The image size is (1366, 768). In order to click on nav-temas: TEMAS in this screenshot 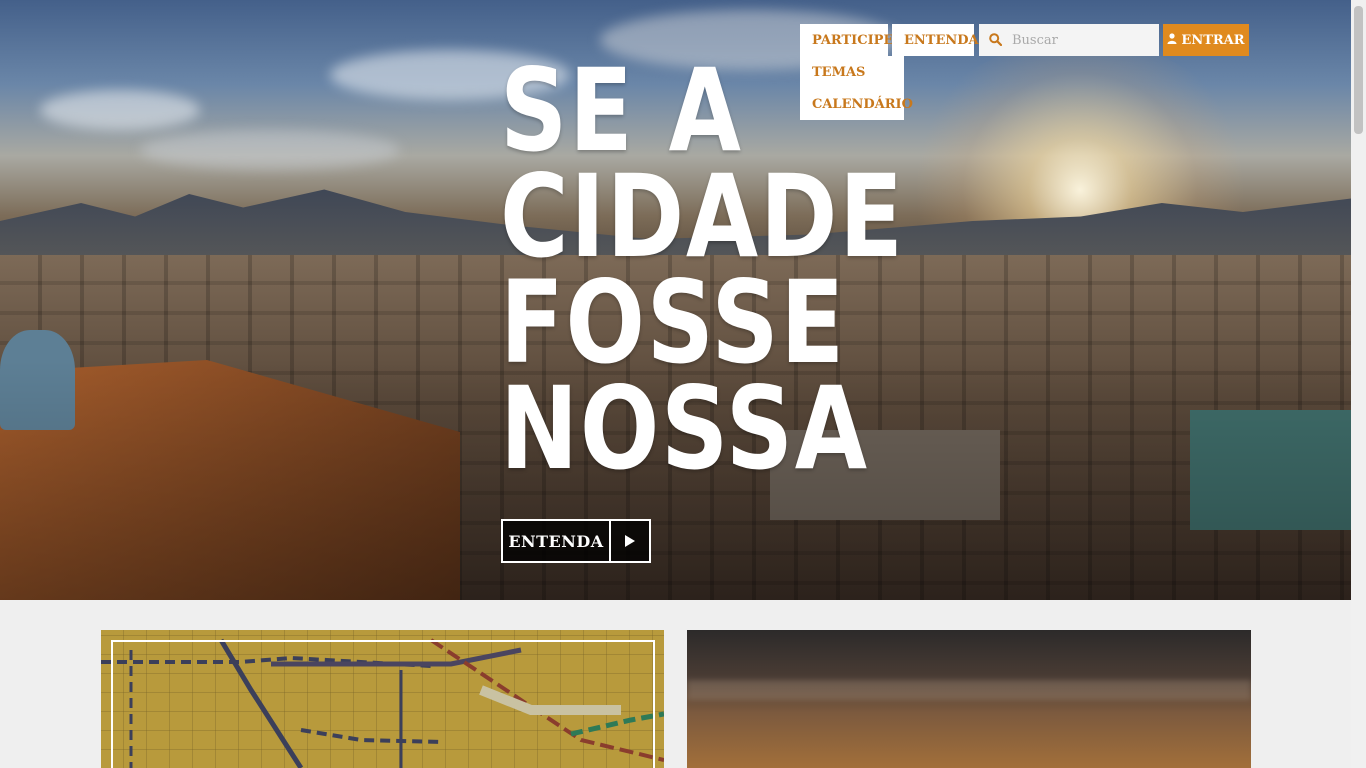, I will do `click(838, 72)`.